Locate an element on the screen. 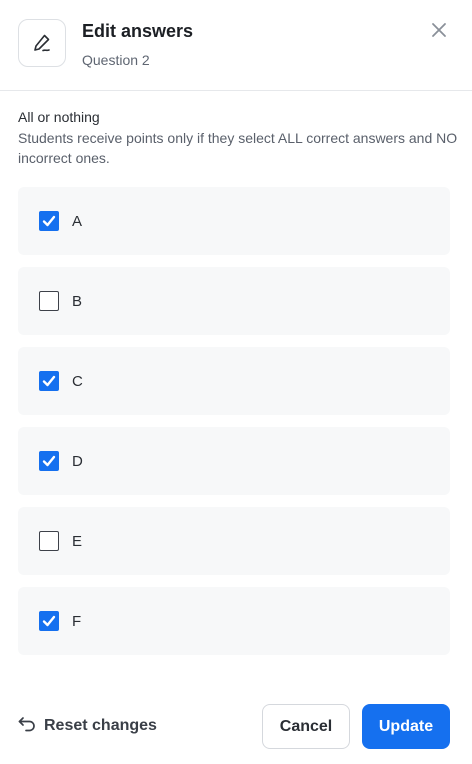  grading-rule-title: All or nothing is located at coordinates (59, 117).